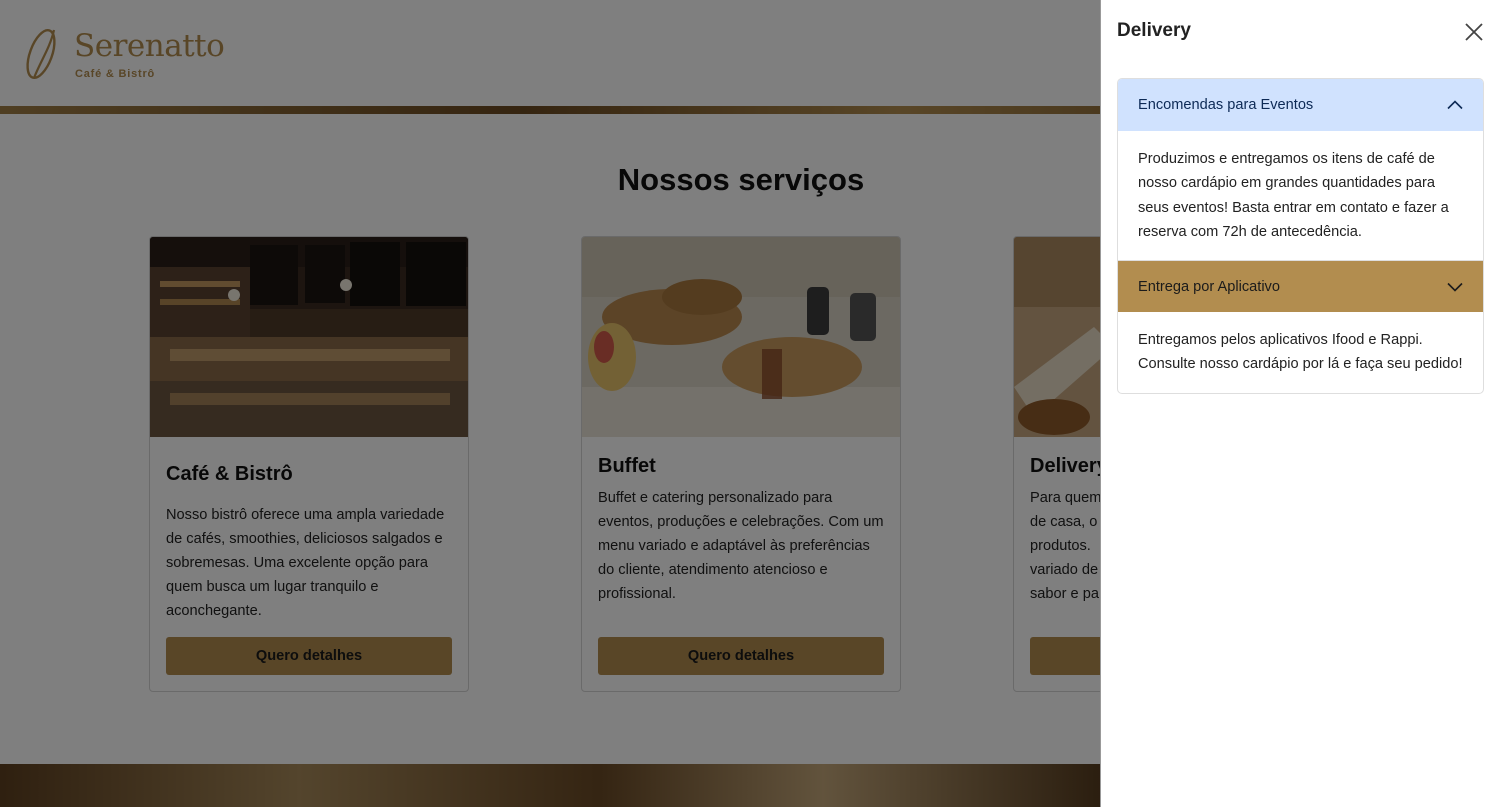 Image resolution: width=1497 pixels, height=807 pixels. Describe the element at coordinates (1300, 286) in the screenshot. I see `accordion-header-aplicativo: Entrega por Aplicativo` at that location.